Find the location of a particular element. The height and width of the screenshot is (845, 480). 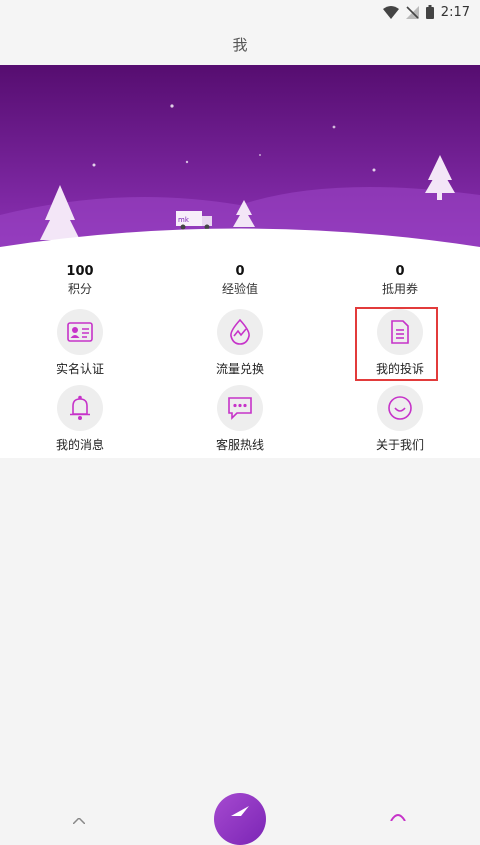

menu-real-name-verification: 实名认证 is located at coordinates (80, 345).